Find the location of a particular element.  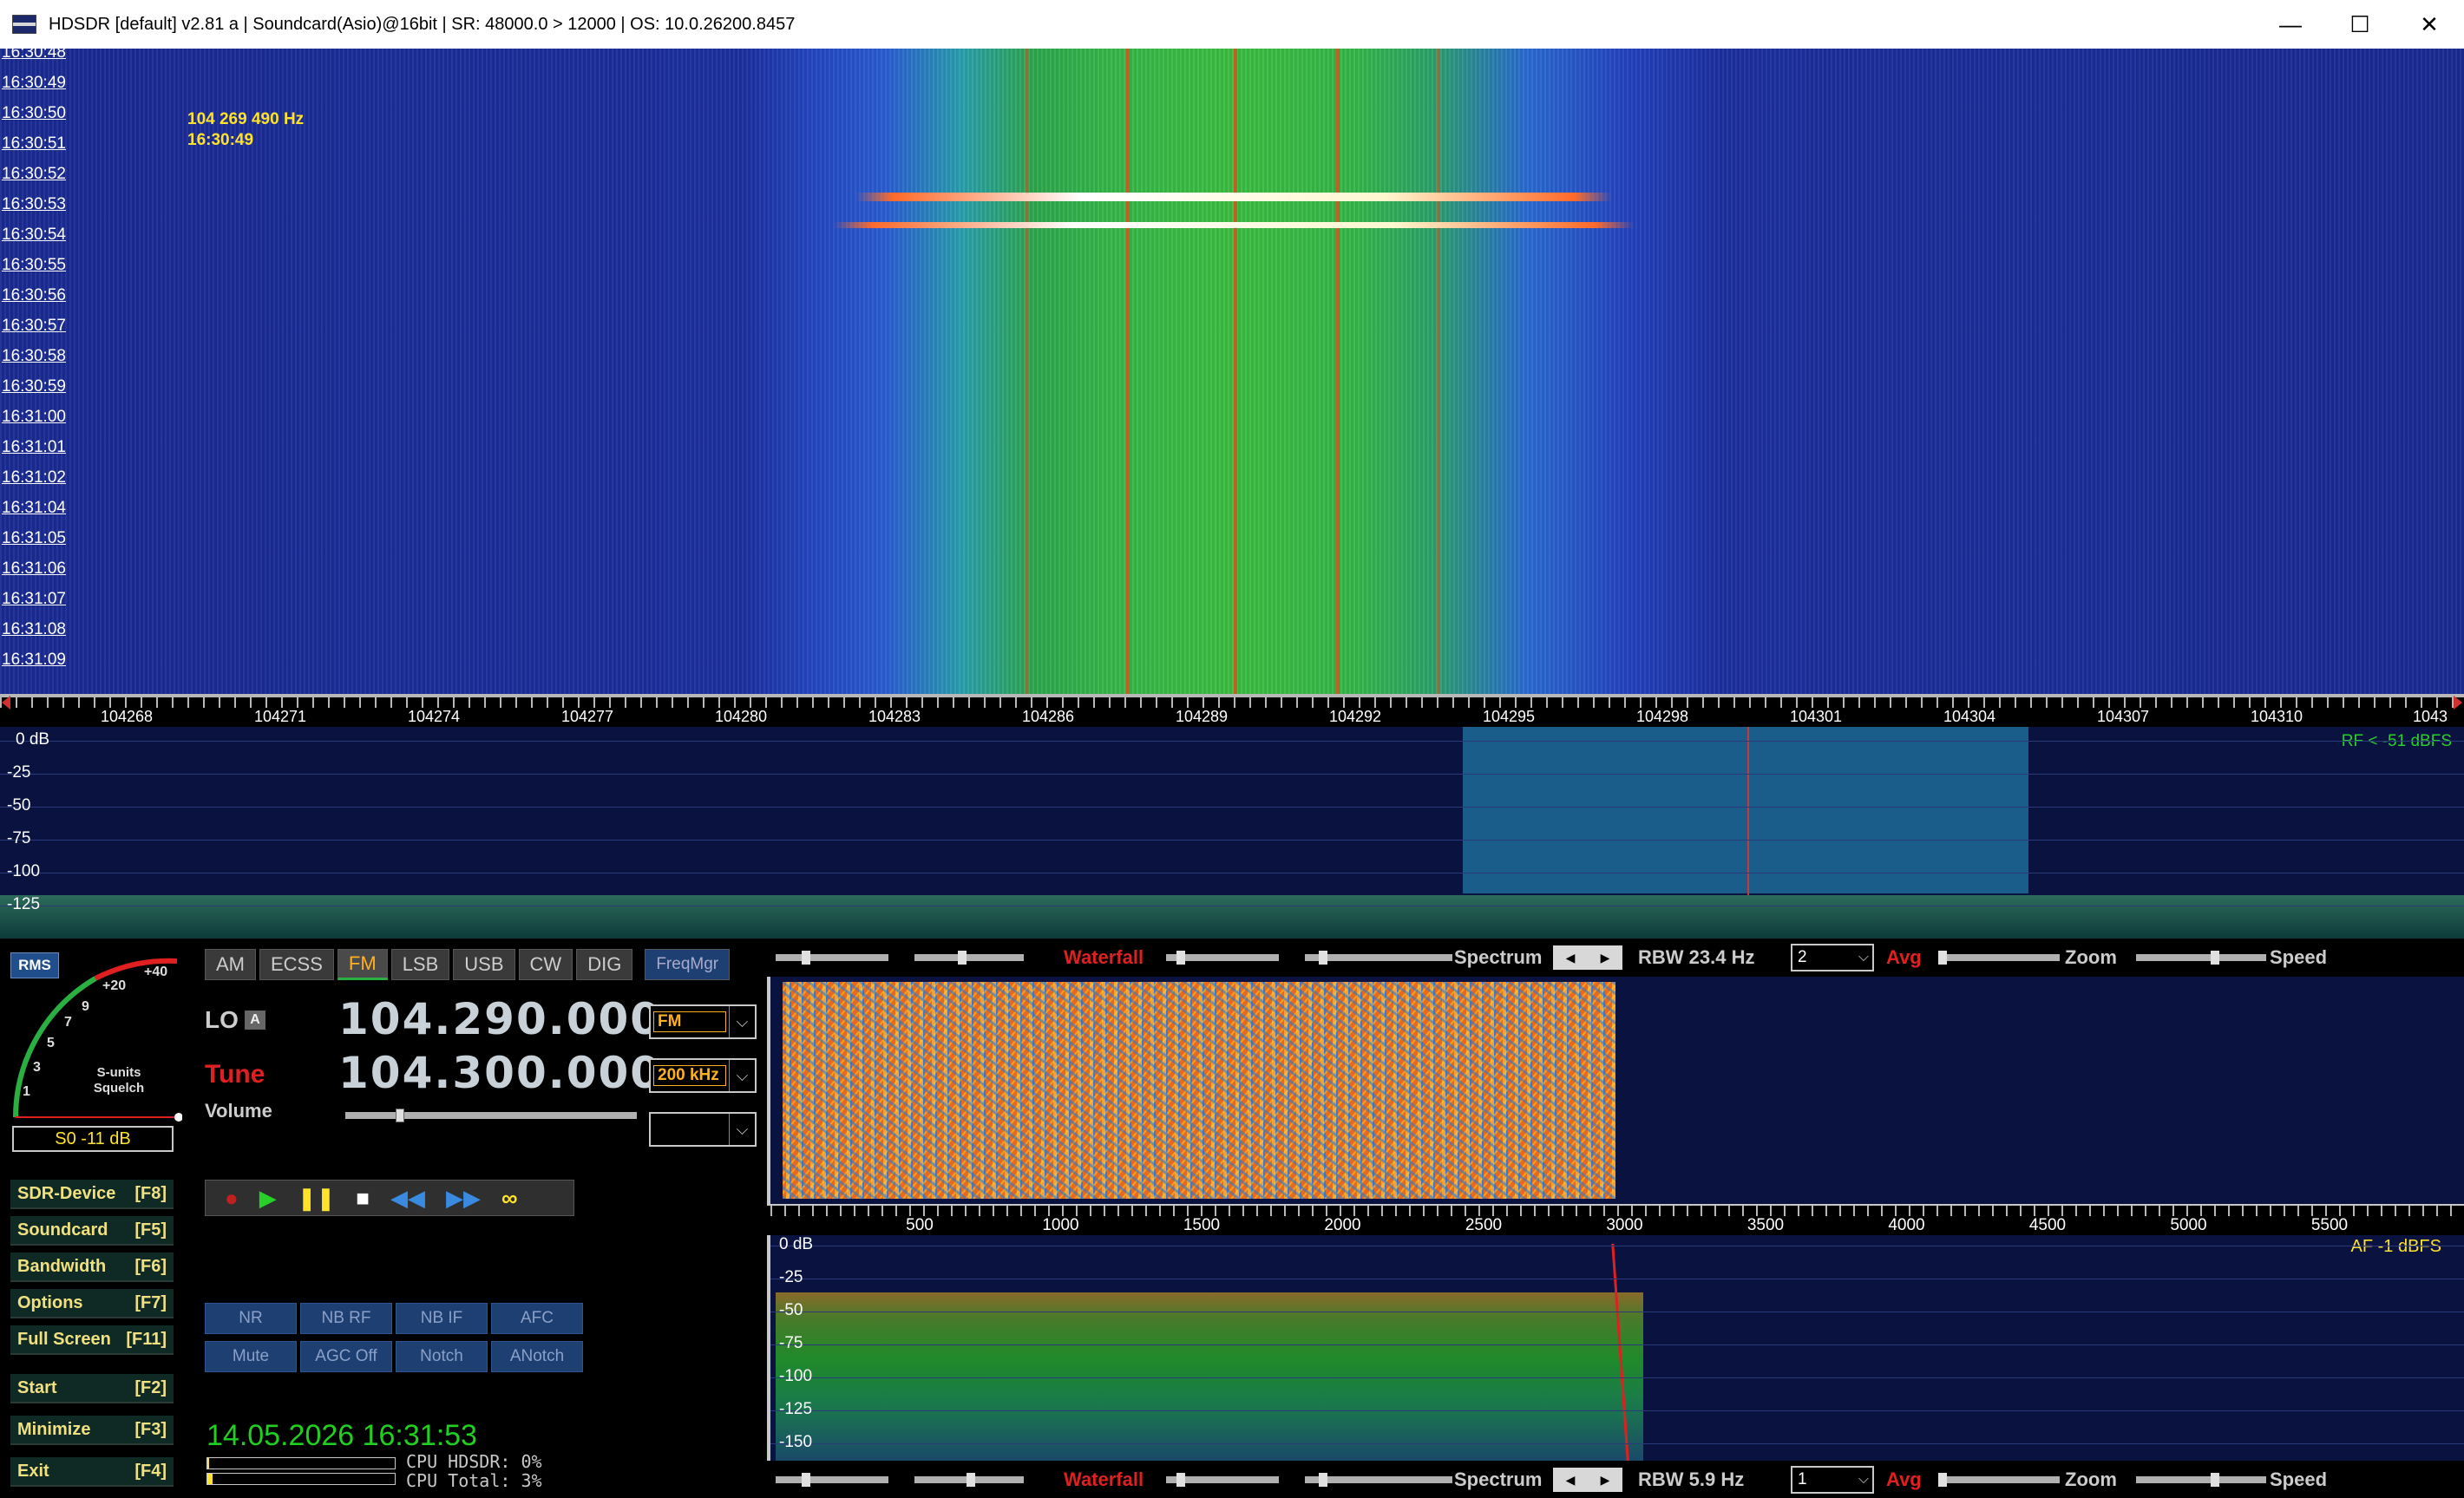

lo-frequency-display: 104.290.000 is located at coordinates (500, 1019).